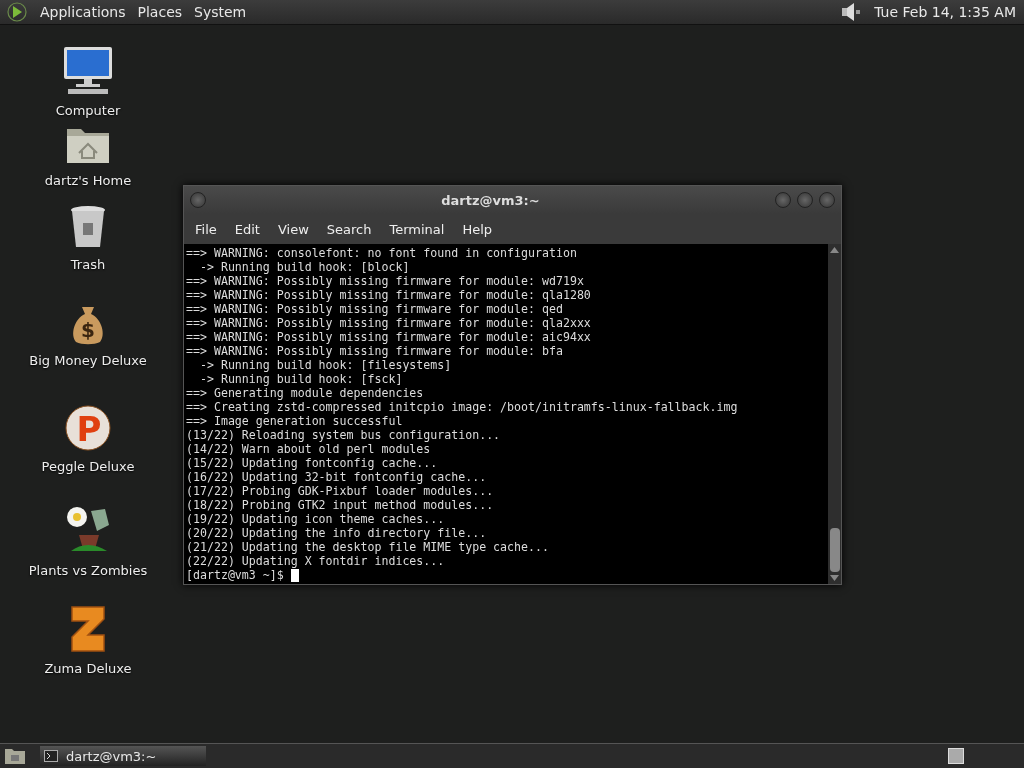 Image resolution: width=1024 pixels, height=768 pixels. Describe the element at coordinates (294, 575) in the screenshot. I see `text-cursor` at that location.